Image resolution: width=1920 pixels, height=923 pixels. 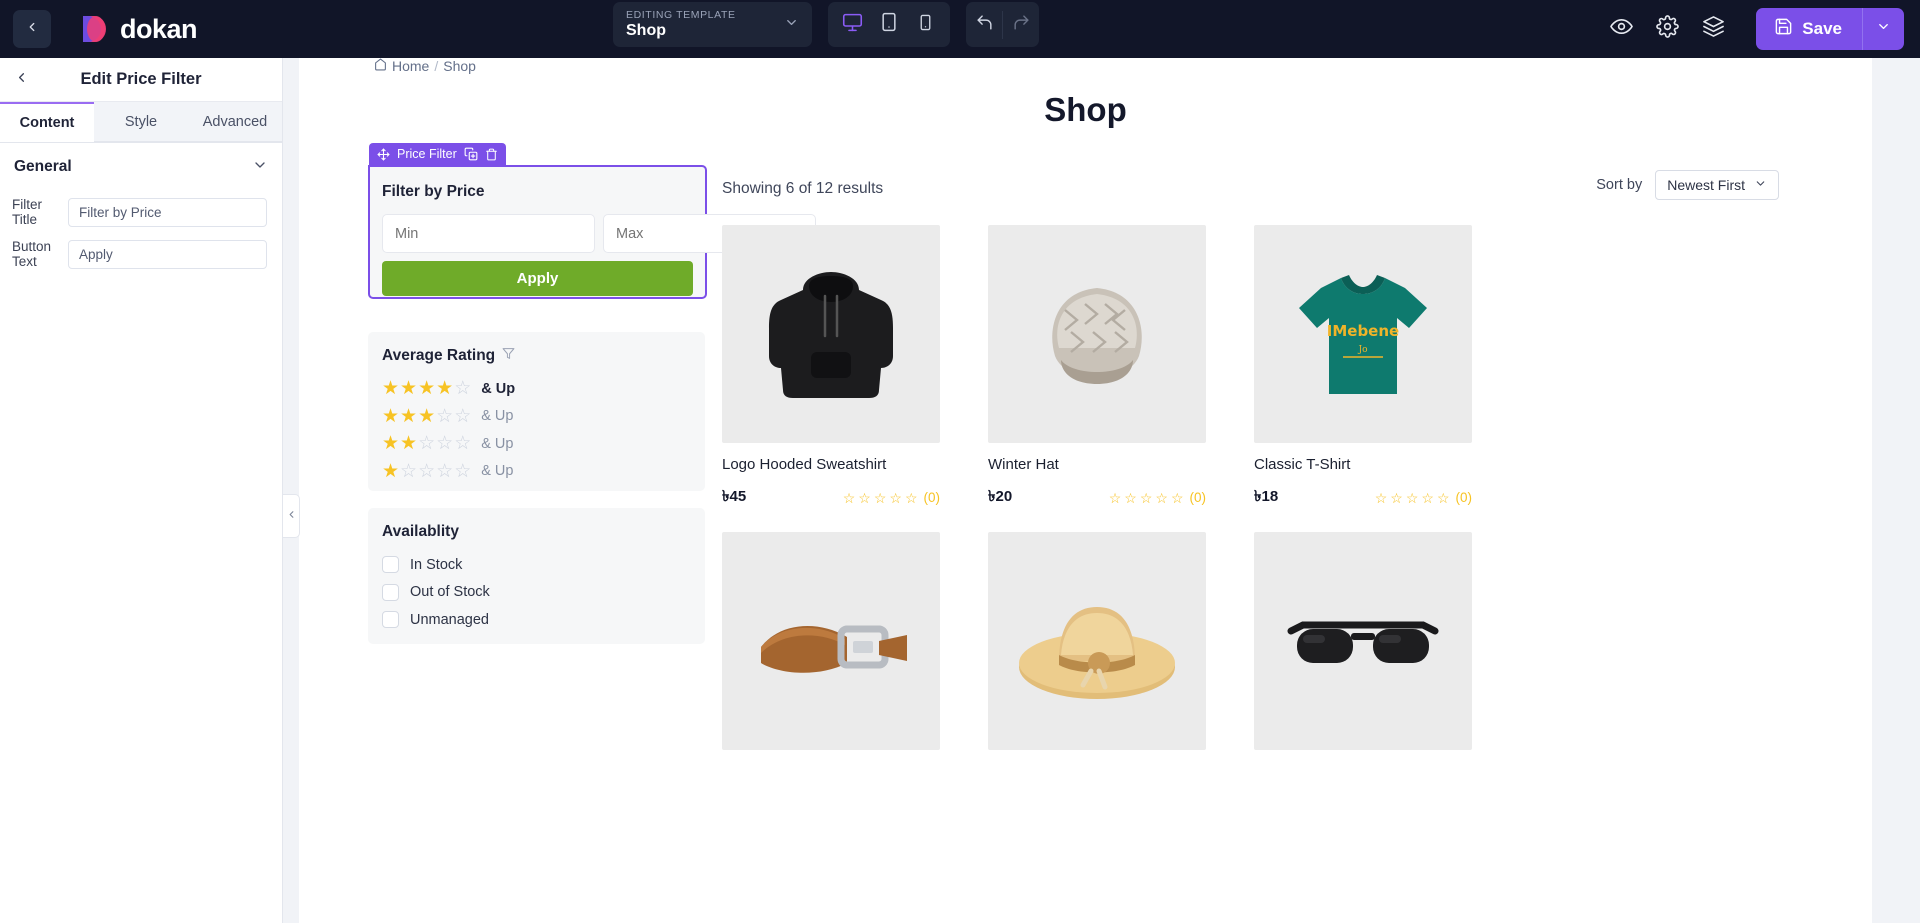 I want to click on field-button-text: Button Text, so click(x=141, y=254).